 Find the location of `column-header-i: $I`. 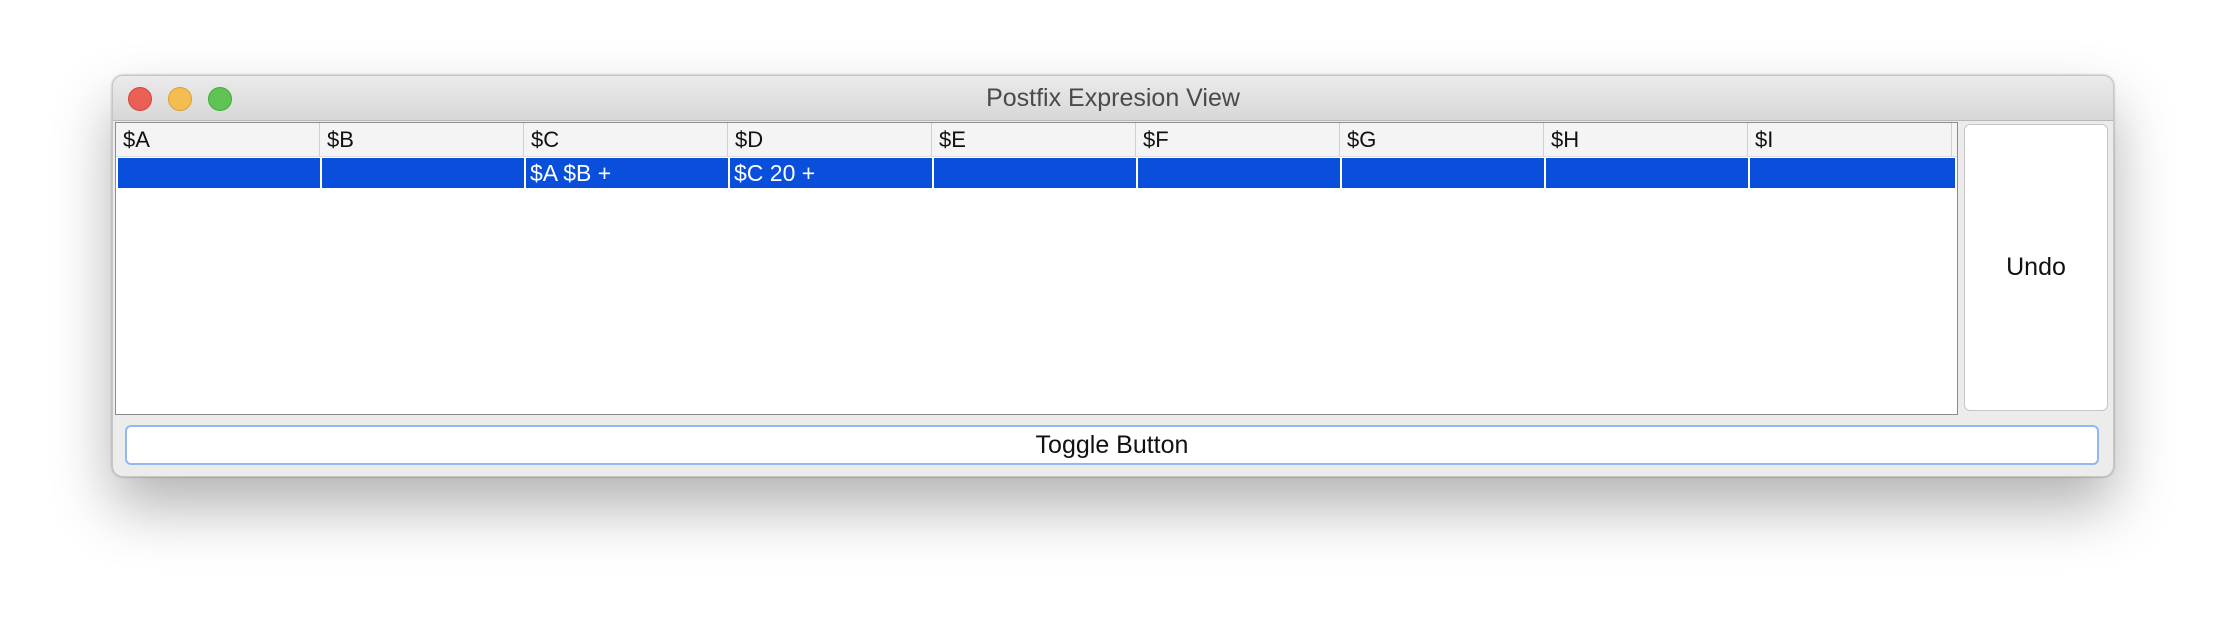

column-header-i: $I is located at coordinates (1850, 139).